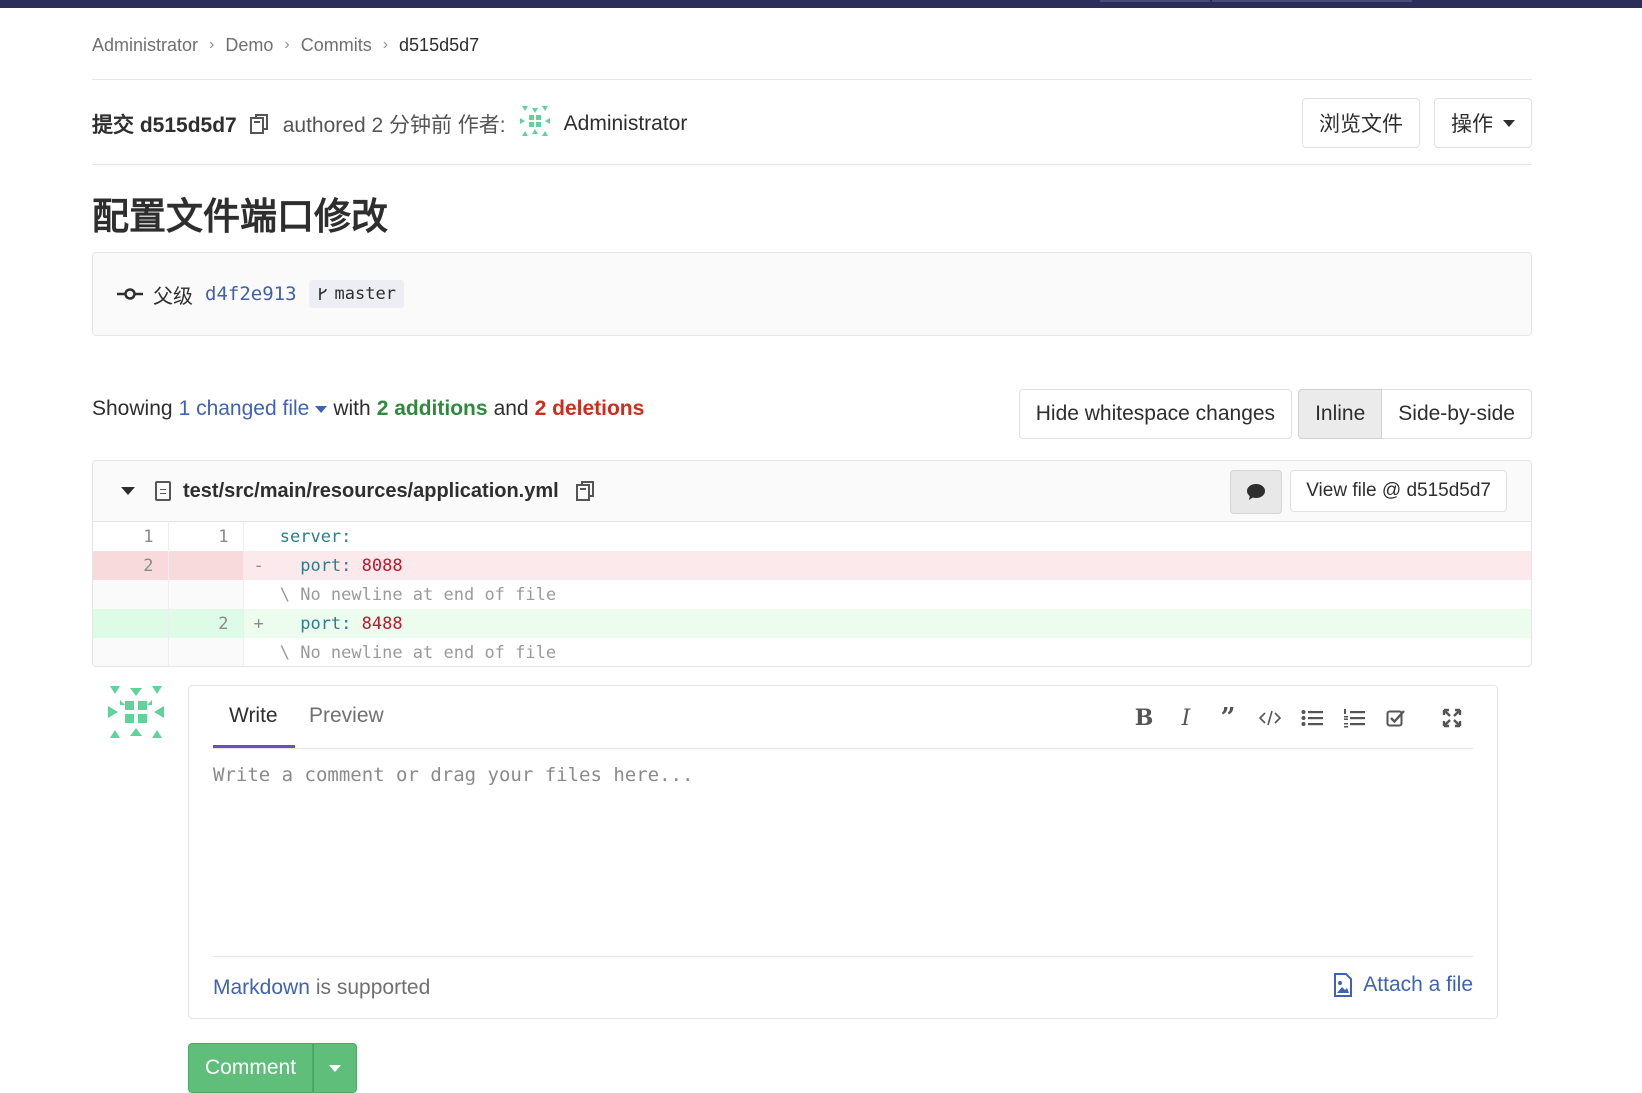 This screenshot has width=1642, height=1093. I want to click on diff-view-toggle: Inline Side-by-side, so click(1415, 414).